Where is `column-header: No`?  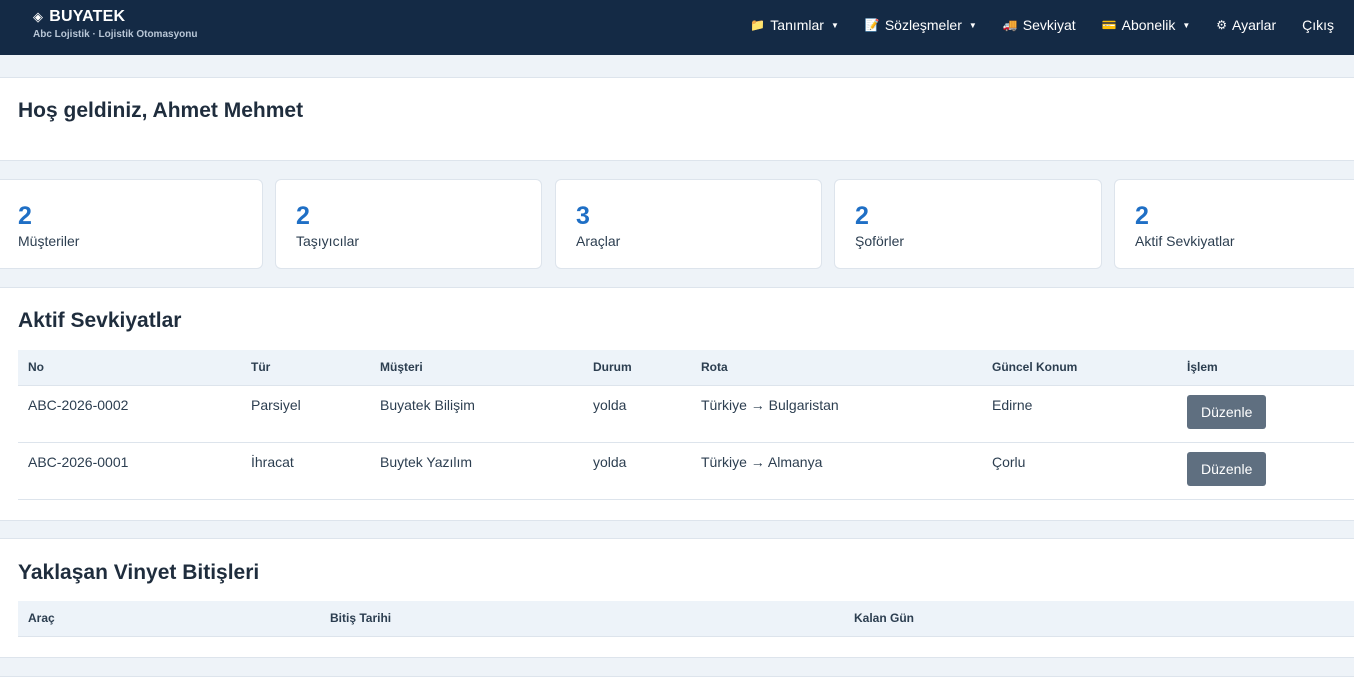 column-header: No is located at coordinates (129, 368).